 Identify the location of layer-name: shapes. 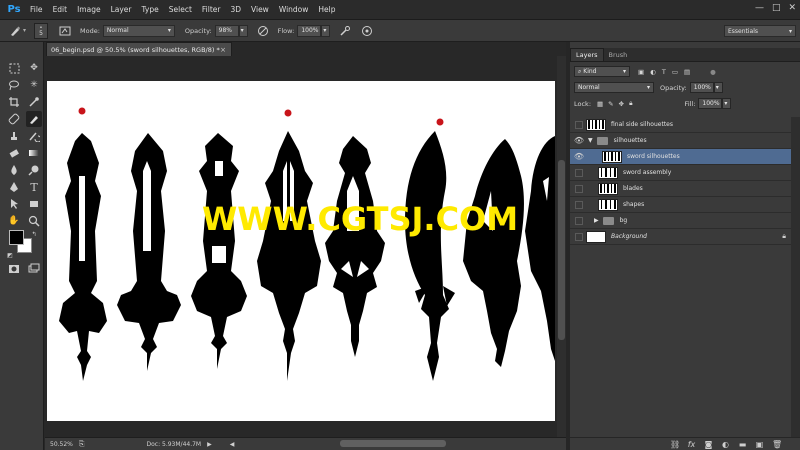
(633, 204).